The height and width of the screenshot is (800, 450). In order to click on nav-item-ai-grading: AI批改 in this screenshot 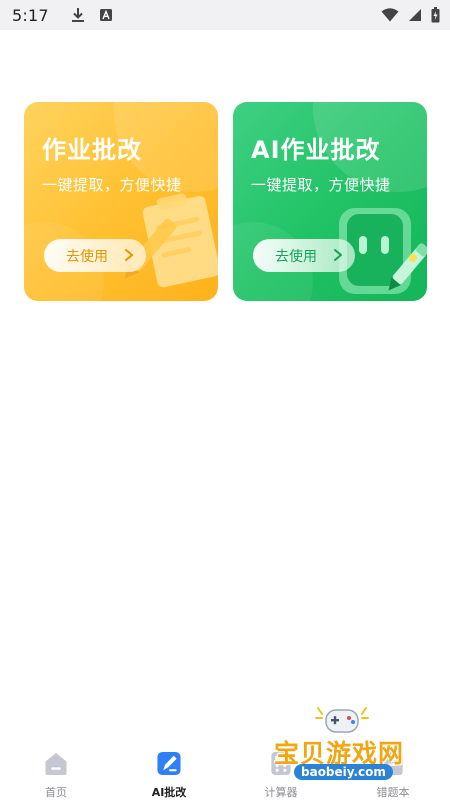, I will do `click(169, 770)`.